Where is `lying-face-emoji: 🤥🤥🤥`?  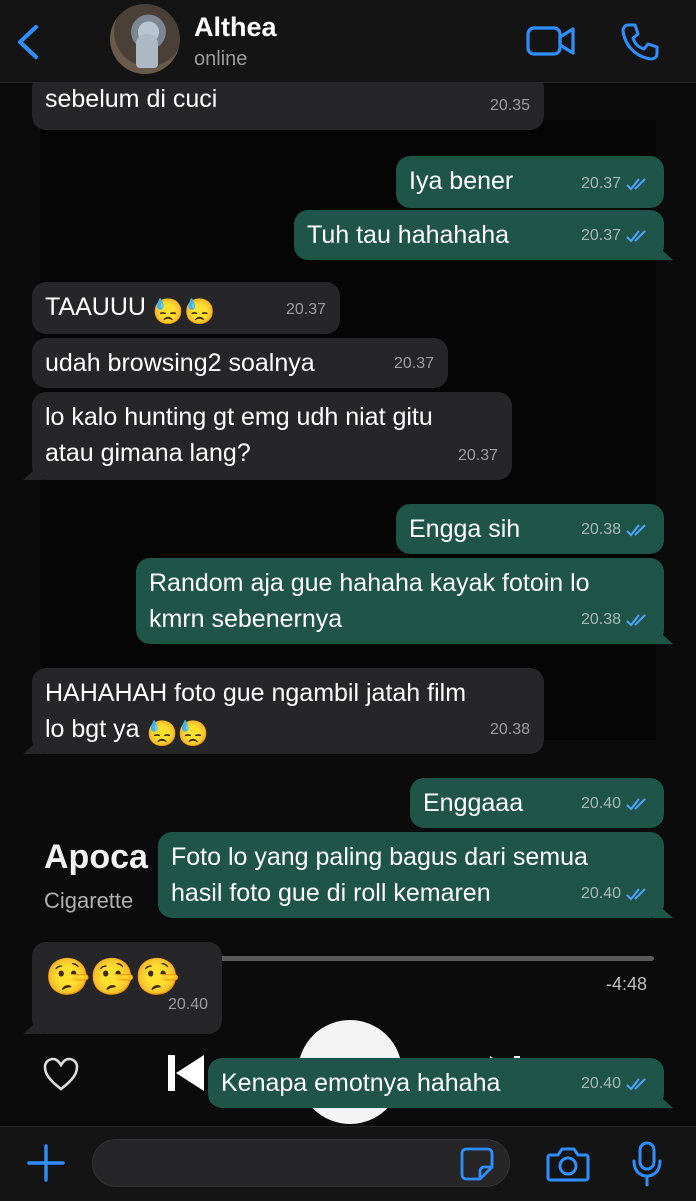 lying-face-emoji: 🤥🤥🤥 is located at coordinates (112, 976).